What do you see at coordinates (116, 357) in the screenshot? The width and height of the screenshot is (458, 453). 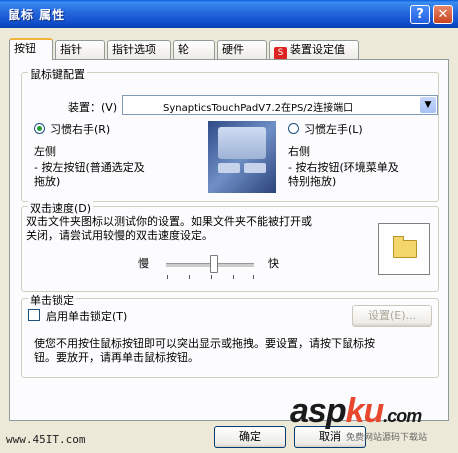 I see `click-lock-desc-2: 钮。要放开，请再单击鼠标按钮。` at bounding box center [116, 357].